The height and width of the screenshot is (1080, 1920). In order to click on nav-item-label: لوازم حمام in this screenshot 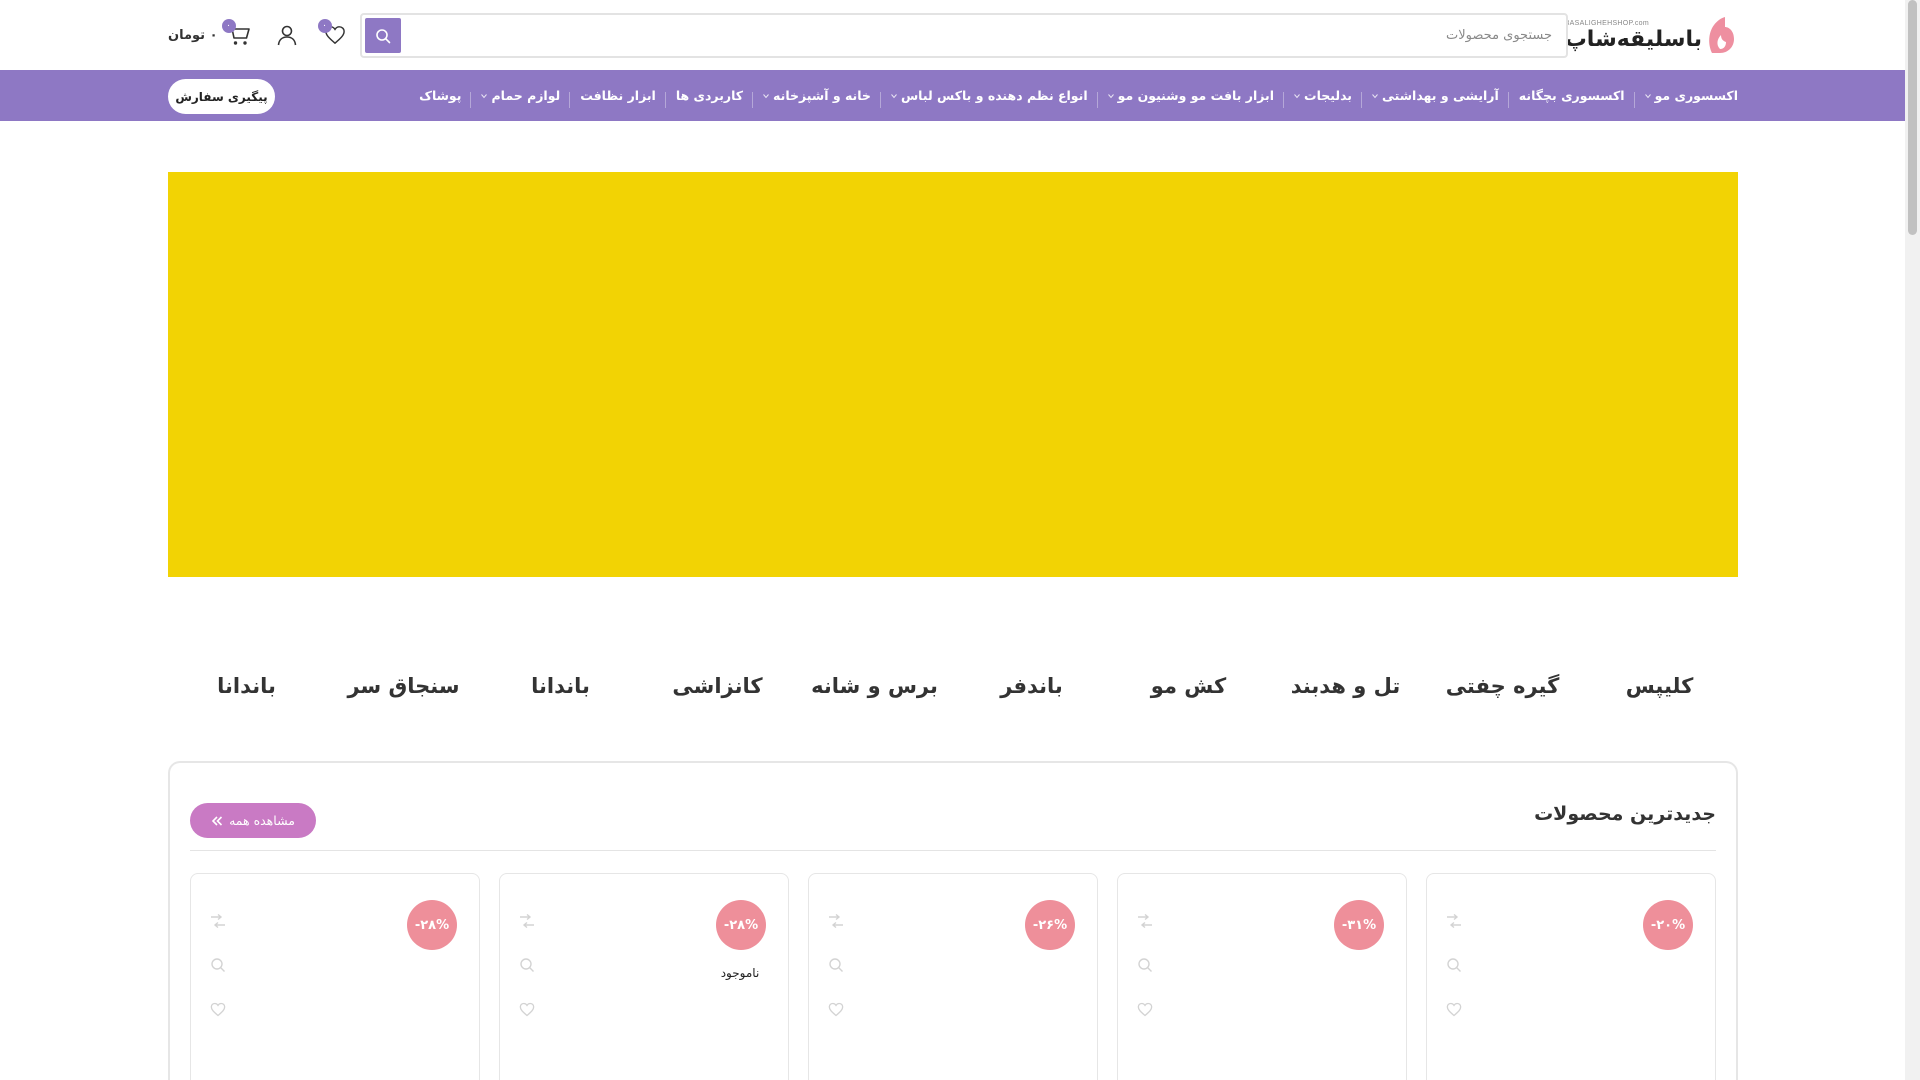, I will do `click(526, 95)`.